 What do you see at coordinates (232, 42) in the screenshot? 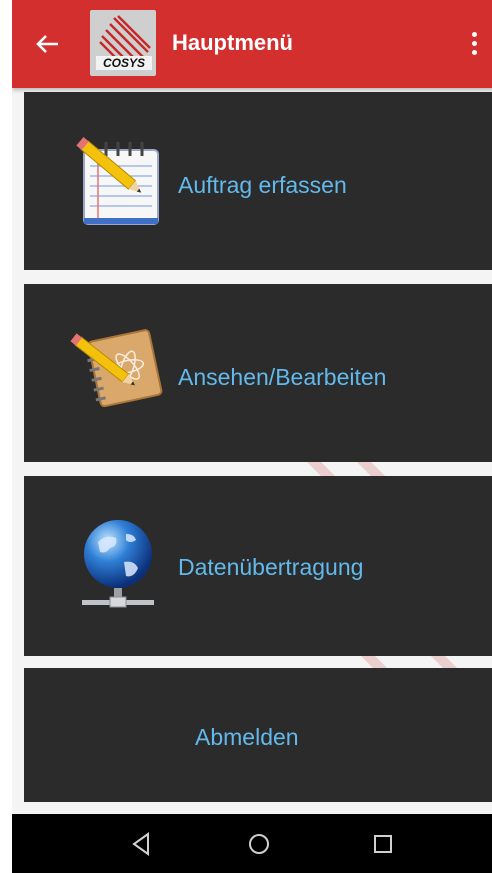
I see `page-title: Hauptmenü` at bounding box center [232, 42].